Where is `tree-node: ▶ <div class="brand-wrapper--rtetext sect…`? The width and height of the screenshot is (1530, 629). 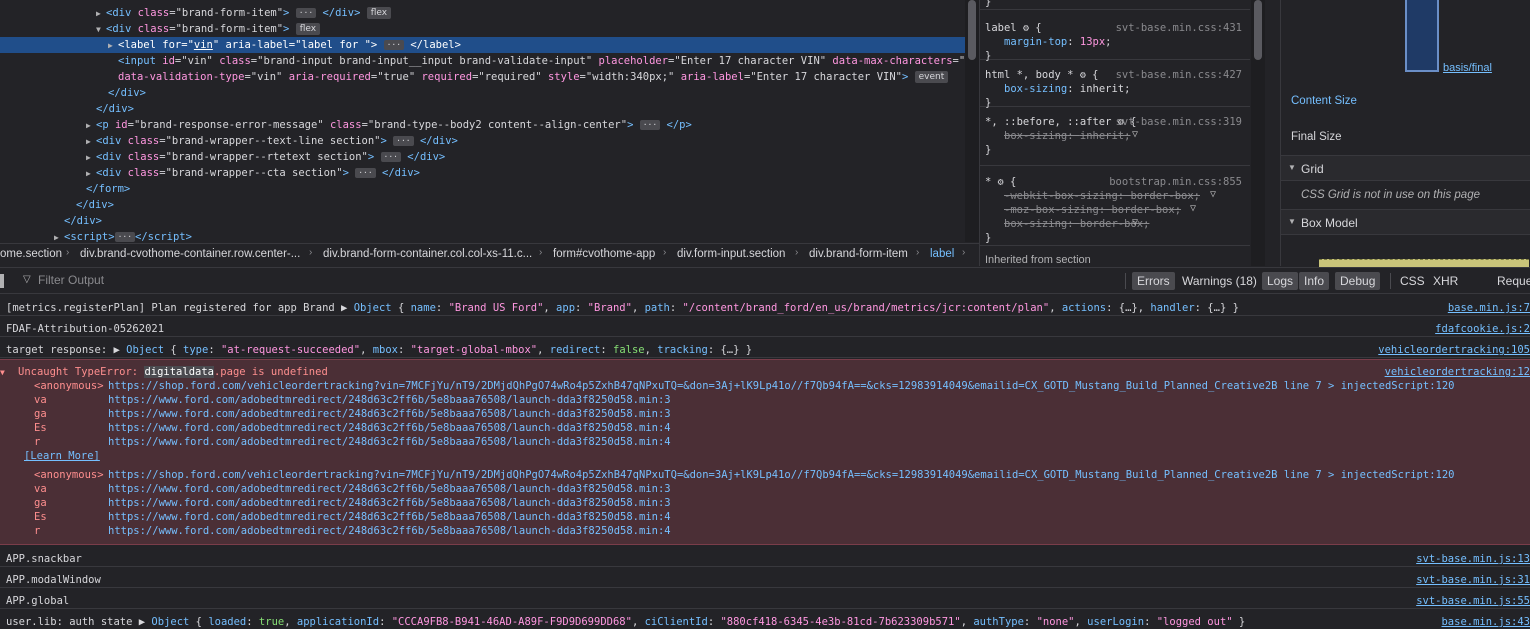 tree-node: ▶ <div class="brand-wrapper--rtetext sect… is located at coordinates (482, 157).